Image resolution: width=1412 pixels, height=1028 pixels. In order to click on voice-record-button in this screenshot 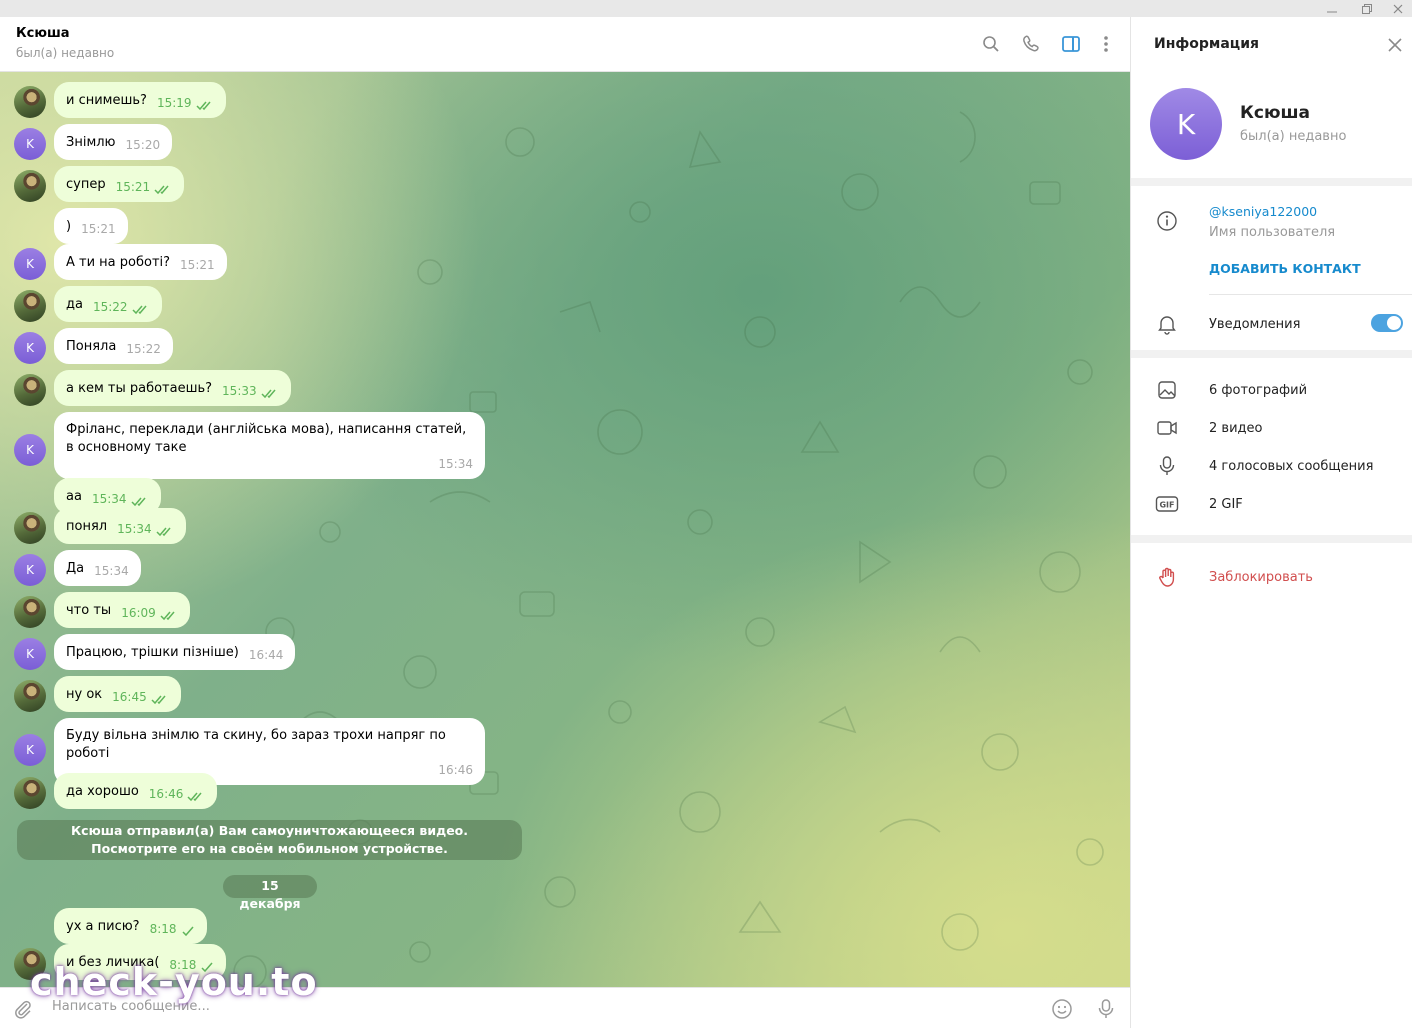, I will do `click(1106, 1009)`.